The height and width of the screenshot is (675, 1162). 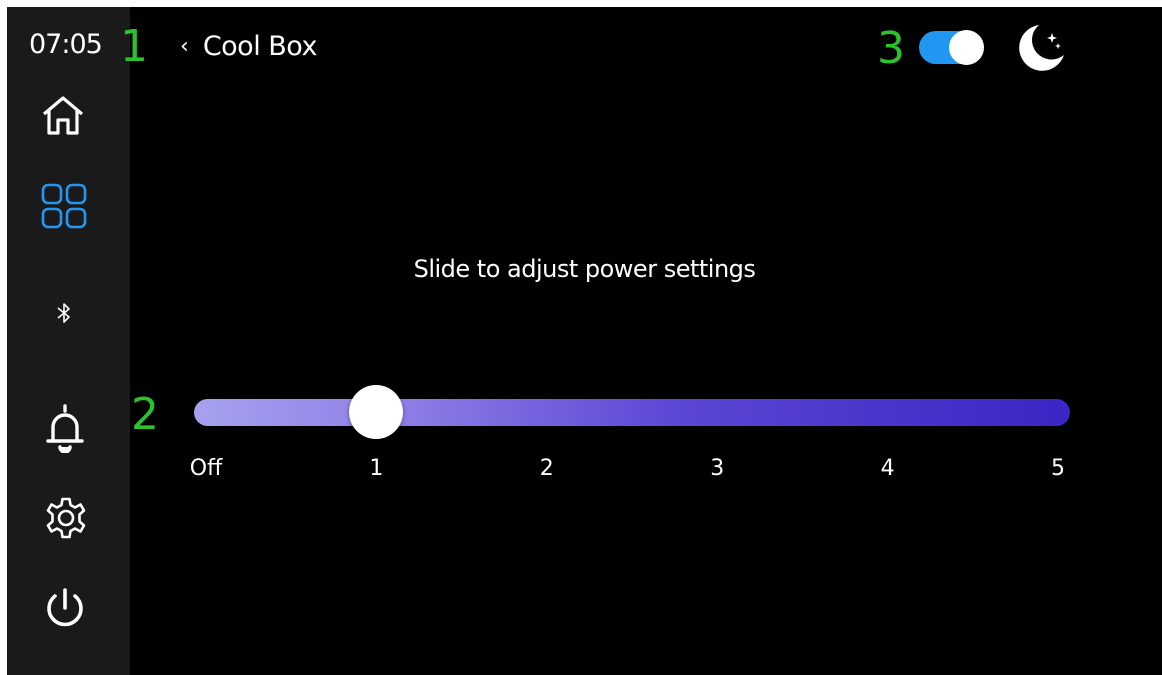 I want to click on home-icon, so click(x=63, y=115).